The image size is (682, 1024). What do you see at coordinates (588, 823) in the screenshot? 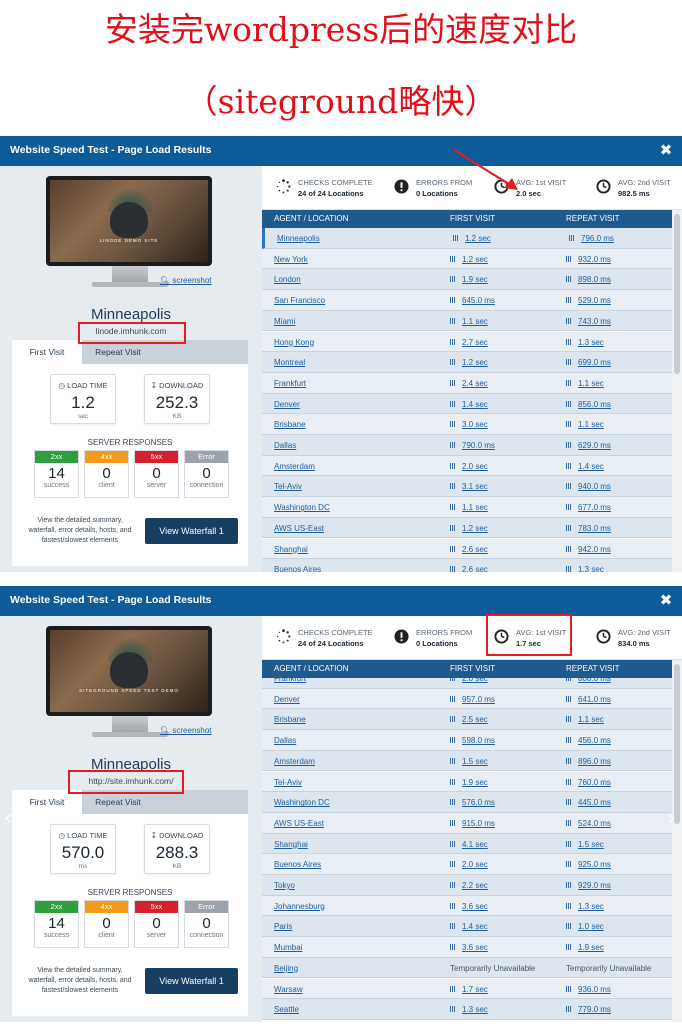
I see `repeat-visit-link: 524.0 ms` at bounding box center [588, 823].